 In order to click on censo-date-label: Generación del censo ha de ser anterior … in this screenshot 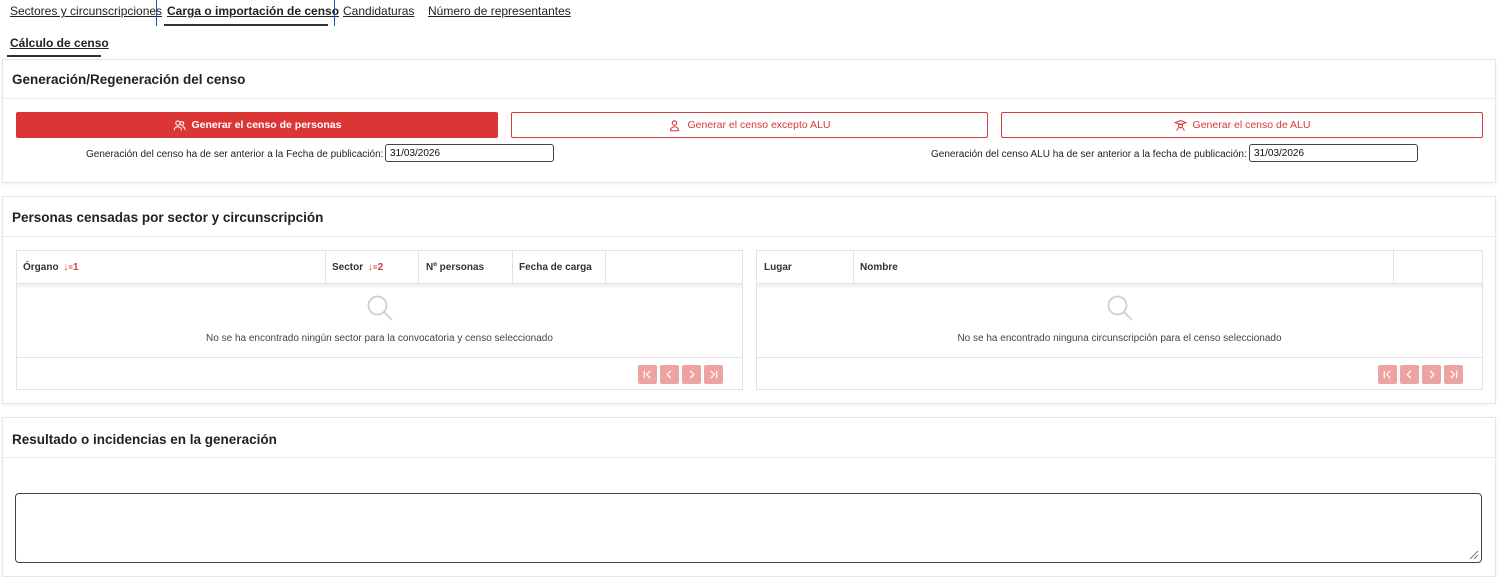, I will do `click(235, 154)`.